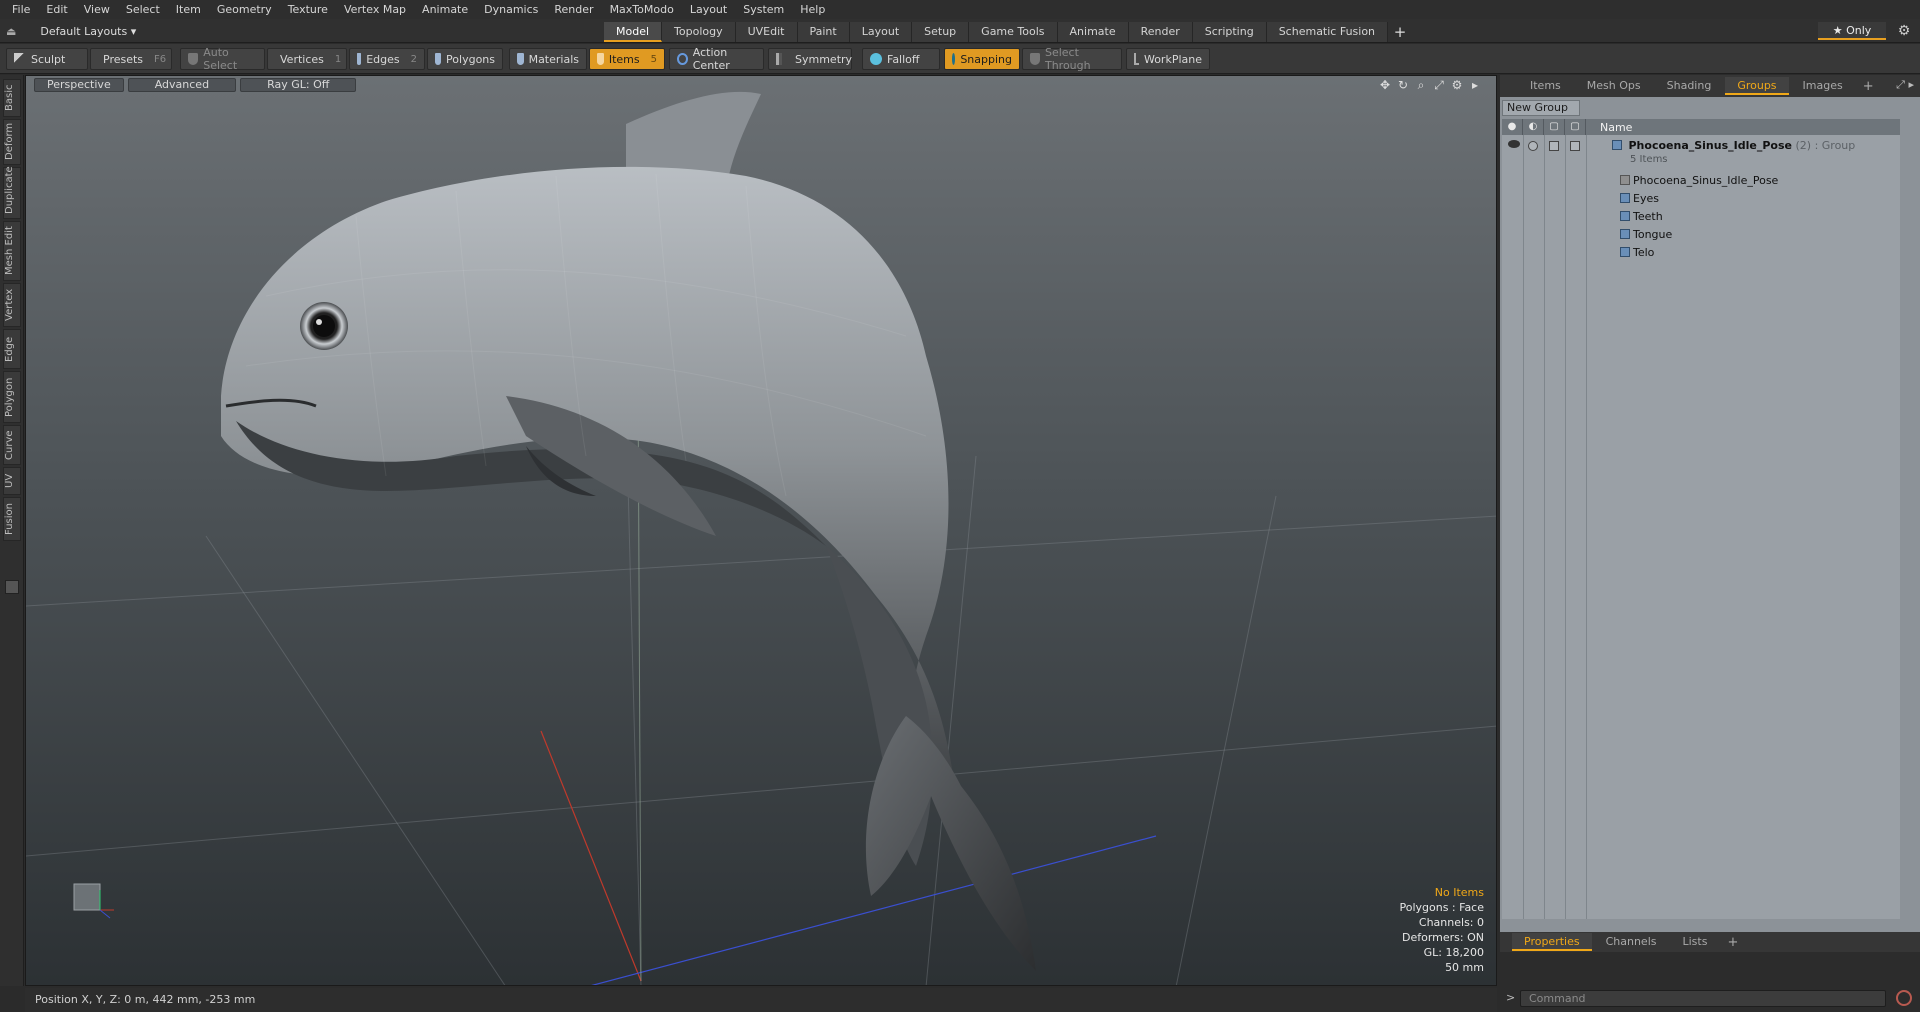 This screenshot has height=1012, width=1920. What do you see at coordinates (627, 59) in the screenshot?
I see `items-button: Items 5` at bounding box center [627, 59].